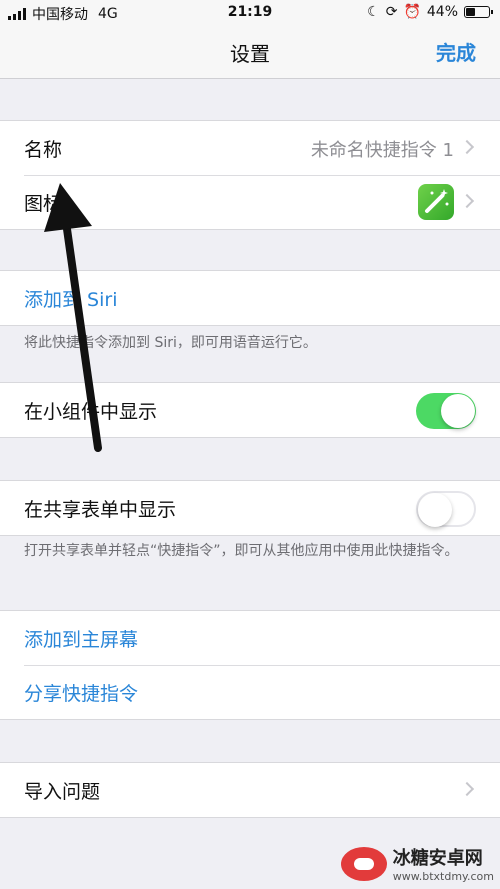 This screenshot has height=889, width=500. I want to click on watermark-title: 冰糖安卓网, so click(437, 858).